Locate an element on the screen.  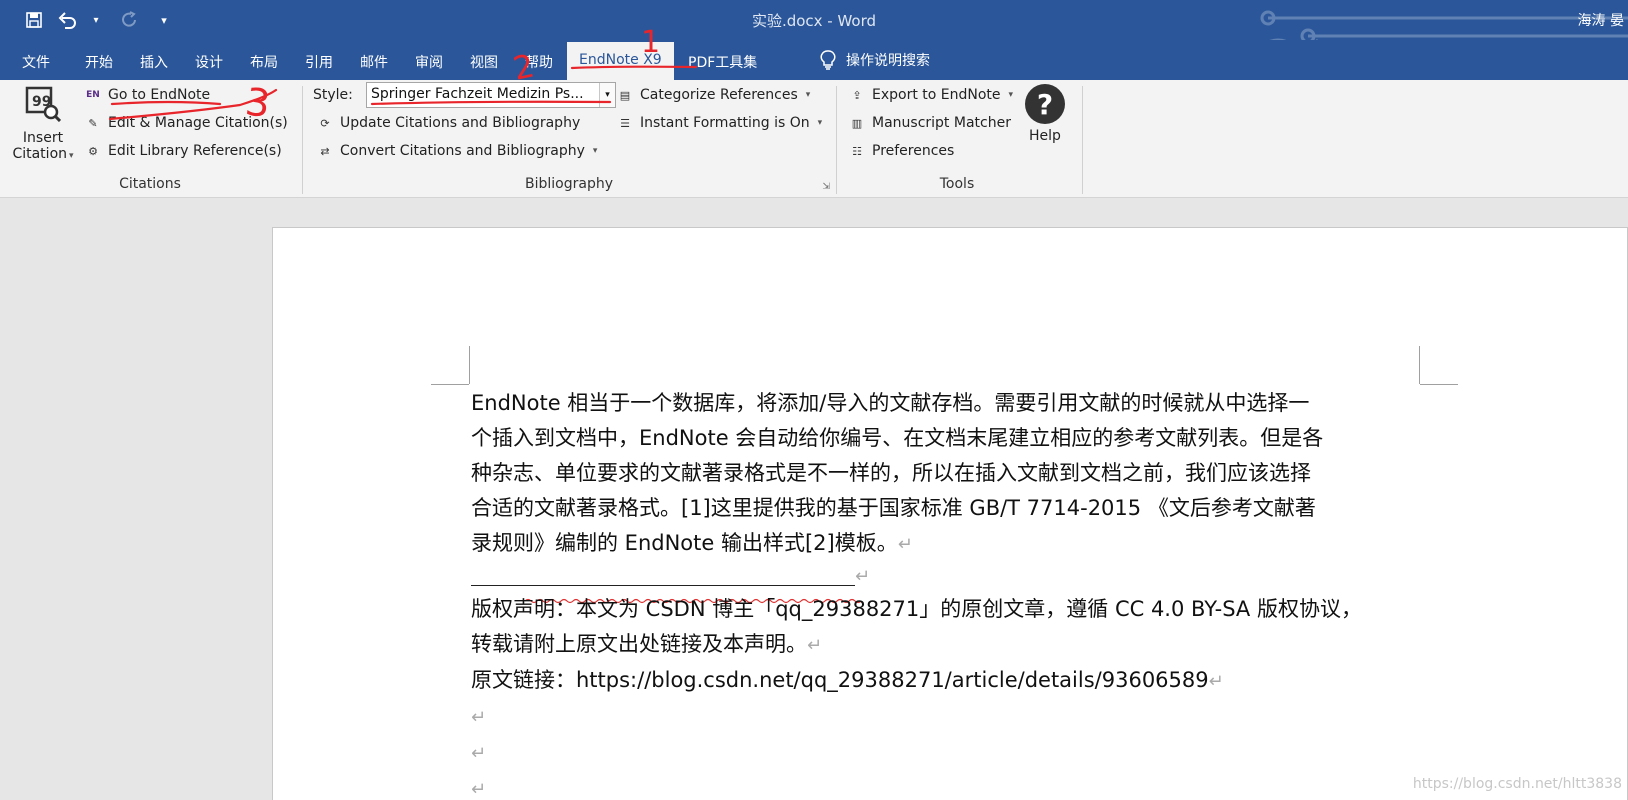
insert-citation-icon: 99 is located at coordinates (43, 104).